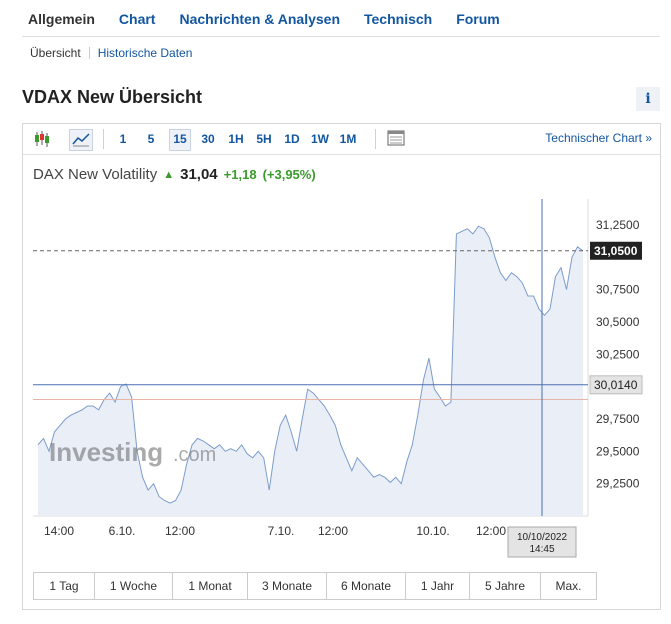  I want to click on range-1-tag: 1 Tag, so click(64, 586).